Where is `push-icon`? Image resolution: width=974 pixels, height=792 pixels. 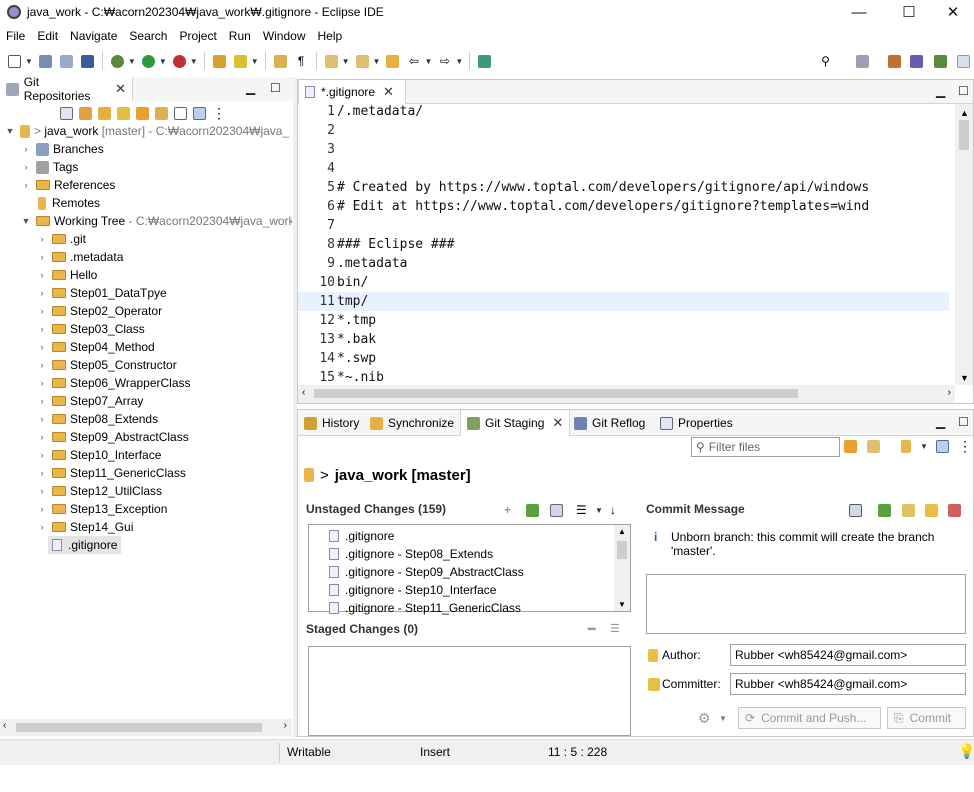 push-icon is located at coordinates (954, 510).